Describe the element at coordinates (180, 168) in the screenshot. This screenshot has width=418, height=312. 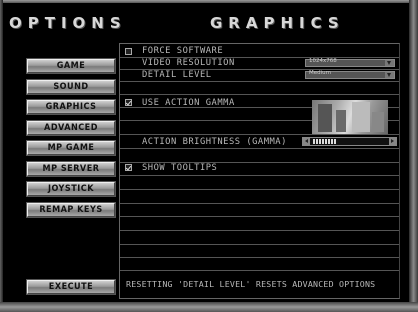
I see `show-tooltips-label: SHOW TOOLTIPS` at that location.